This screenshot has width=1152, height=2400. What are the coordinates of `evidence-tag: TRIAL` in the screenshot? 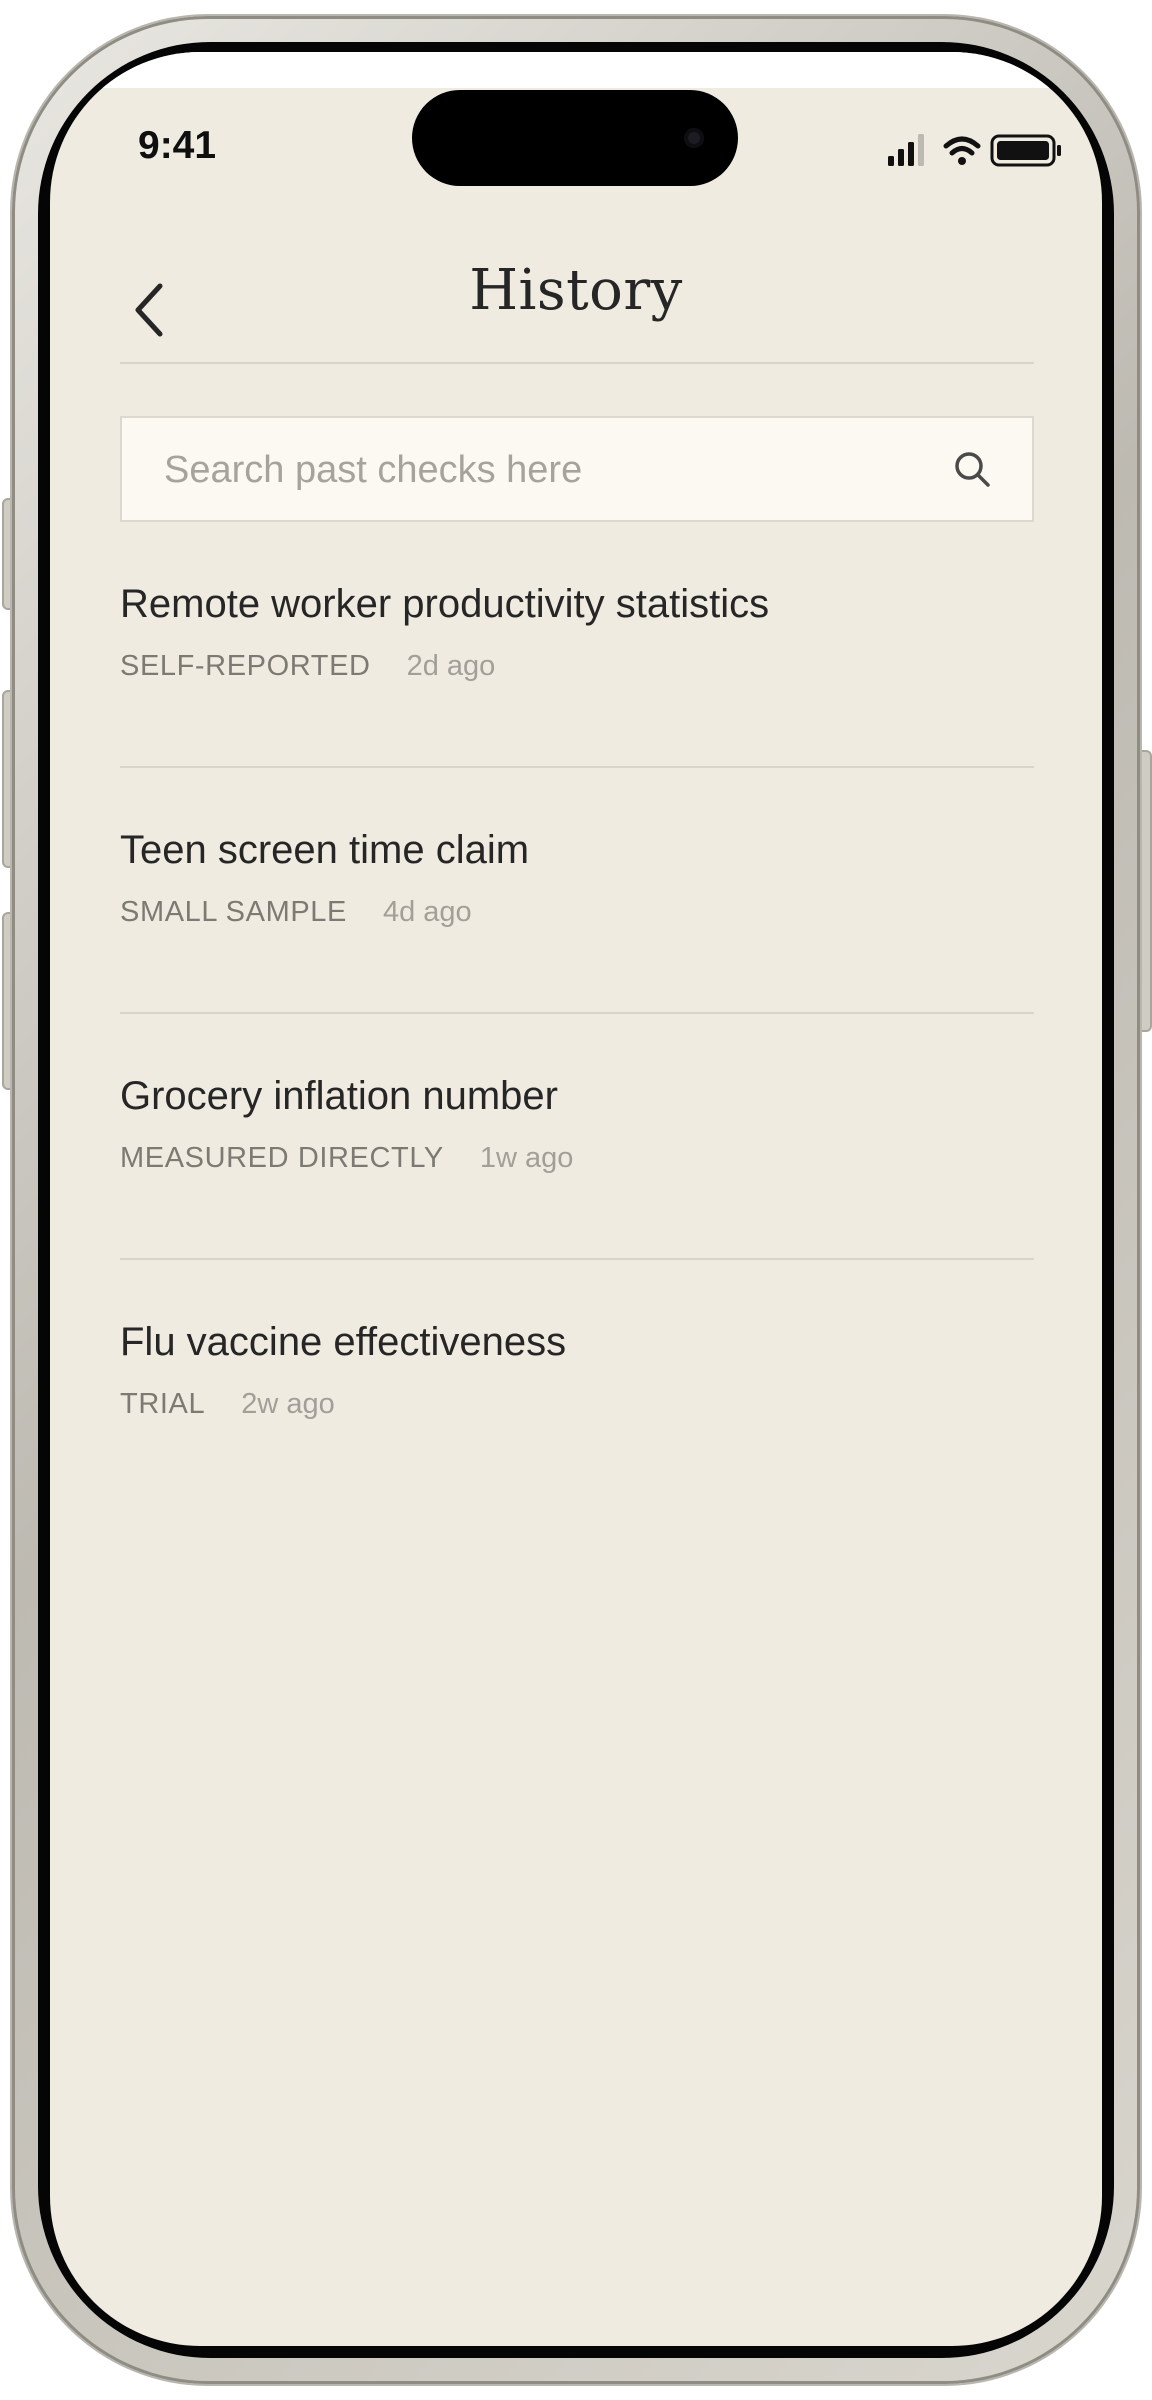 It's located at (163, 1404).